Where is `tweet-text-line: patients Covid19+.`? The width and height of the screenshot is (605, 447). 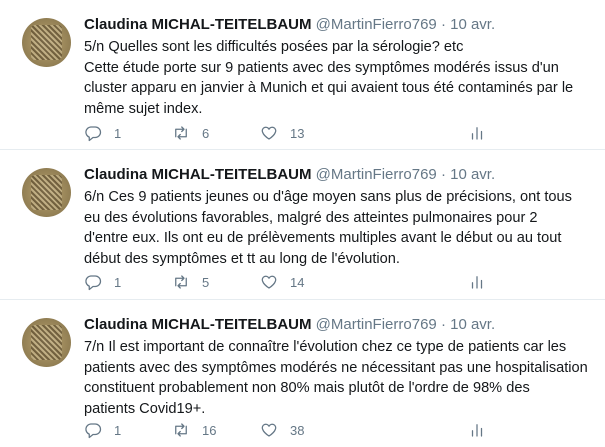 tweet-text-line: patients Covid19+. is located at coordinates (145, 408).